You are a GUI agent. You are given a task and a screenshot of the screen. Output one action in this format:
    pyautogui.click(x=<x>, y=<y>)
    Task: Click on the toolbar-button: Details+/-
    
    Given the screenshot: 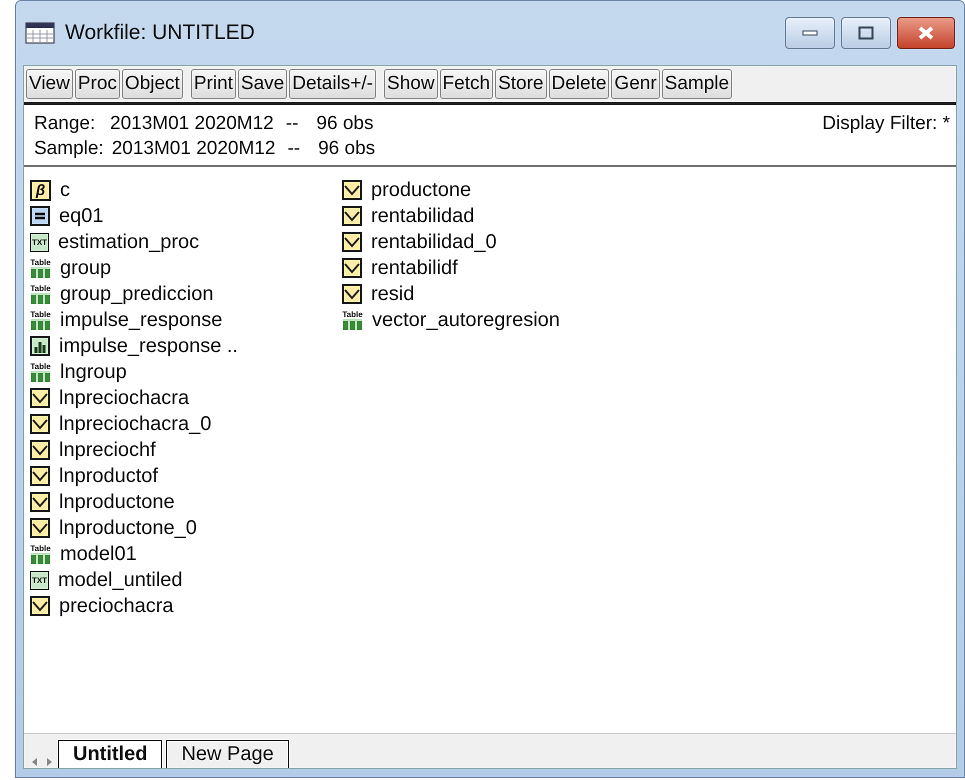 What is the action you would take?
    pyautogui.click(x=332, y=84)
    